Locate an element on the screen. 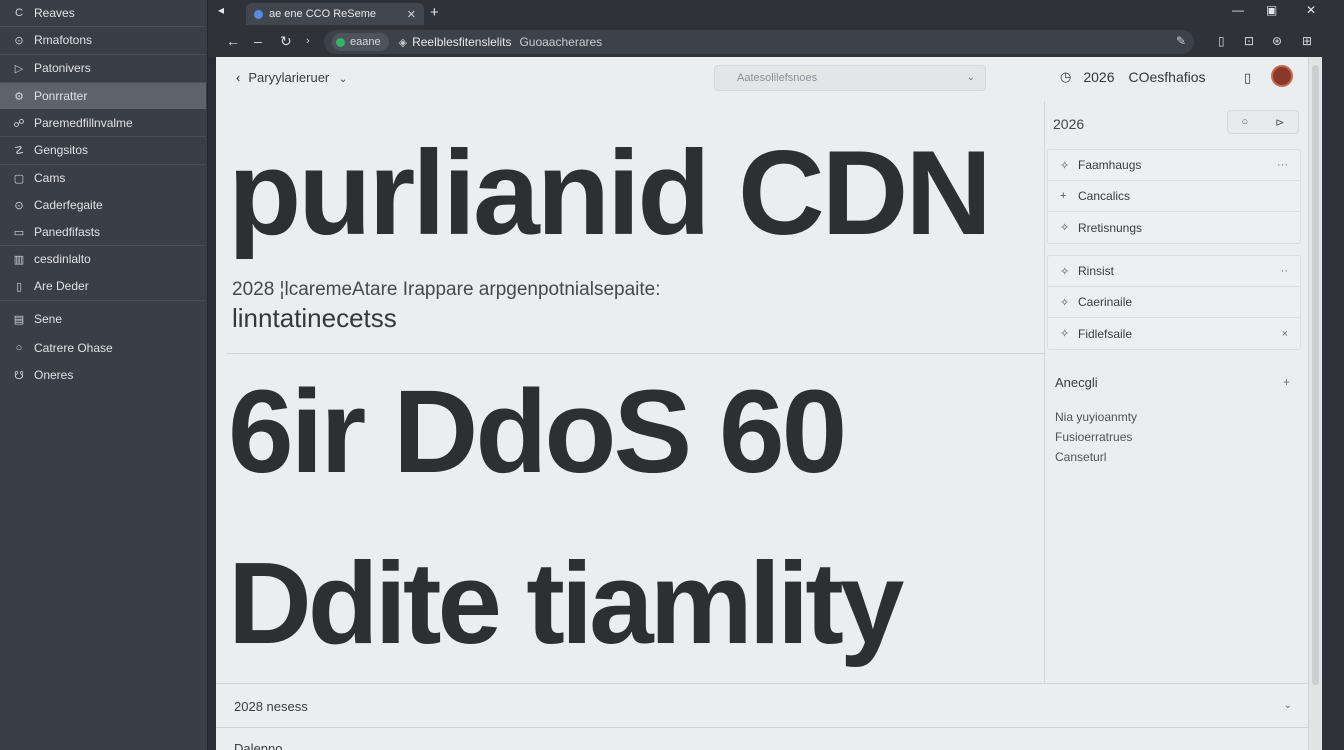 The image size is (1344, 750). sidebar-item-1: ⊙ Rmafotons is located at coordinates (103, 40).